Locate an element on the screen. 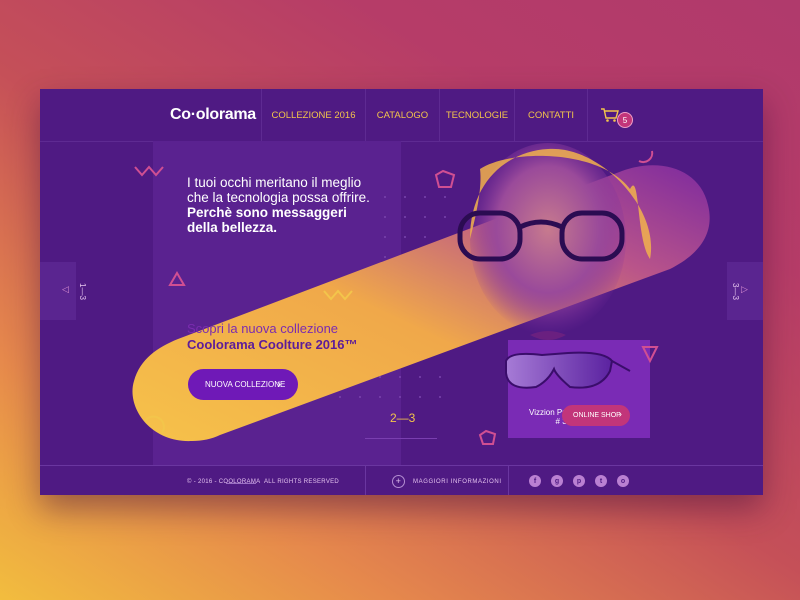 This screenshot has height=600, width=800. hero-line-2: che la tecnologia possa offrire. is located at coordinates (278, 197).